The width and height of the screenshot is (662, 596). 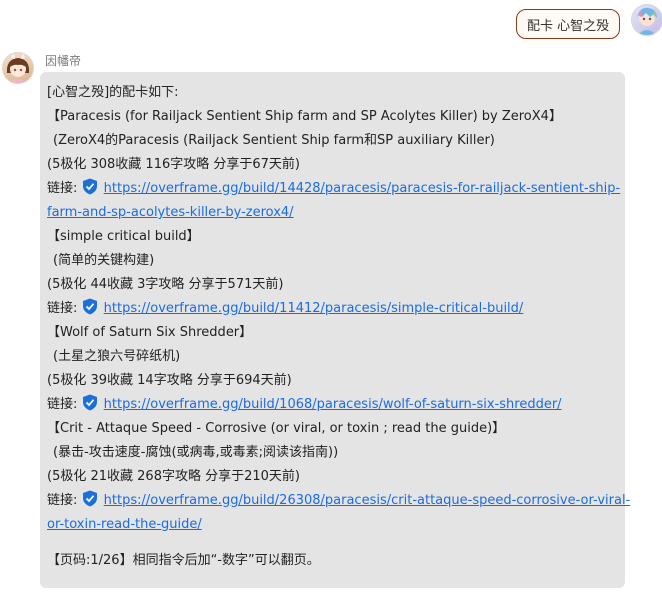 What do you see at coordinates (196, 452) in the screenshot?
I see `build-subtitle: (暴击-攻击速度-腐蚀(或病毒,或毒素;阅读该指南))` at bounding box center [196, 452].